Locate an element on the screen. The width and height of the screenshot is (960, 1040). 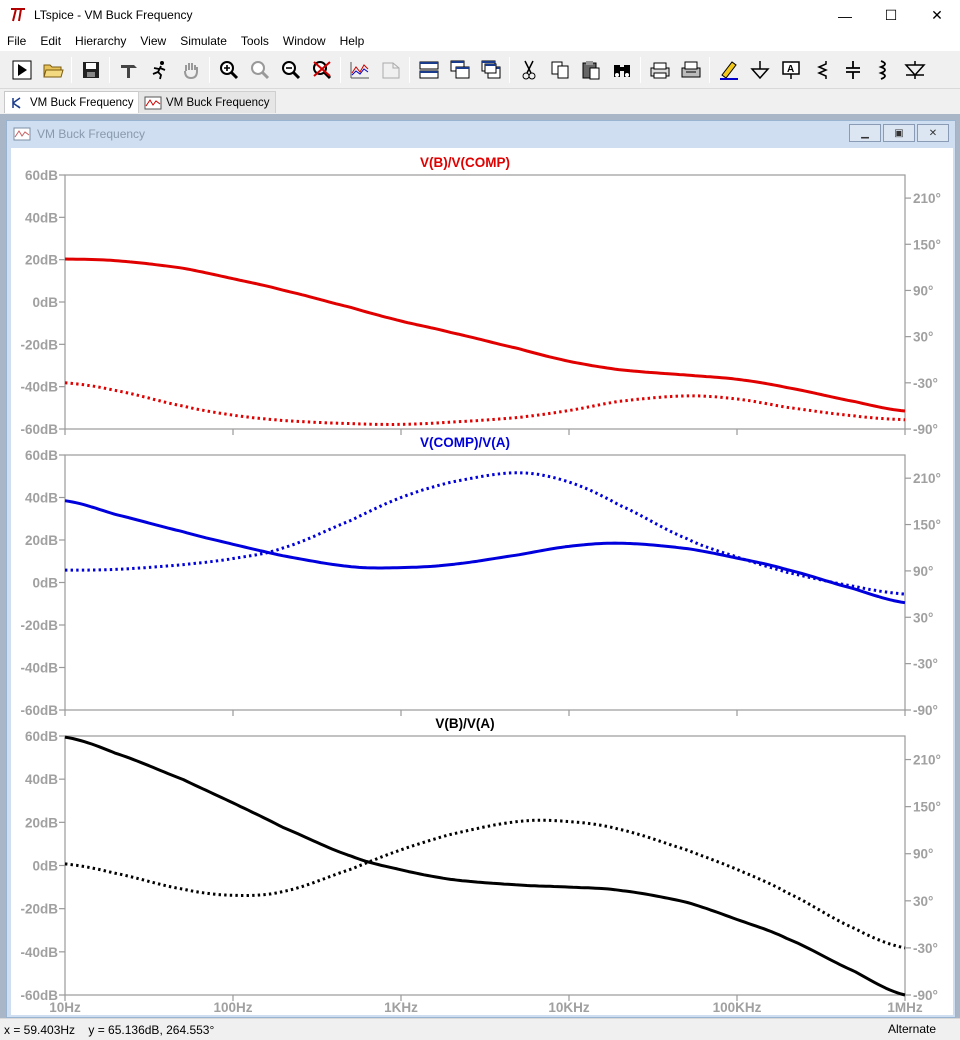
capacitor-icon is located at coordinates (853, 70).